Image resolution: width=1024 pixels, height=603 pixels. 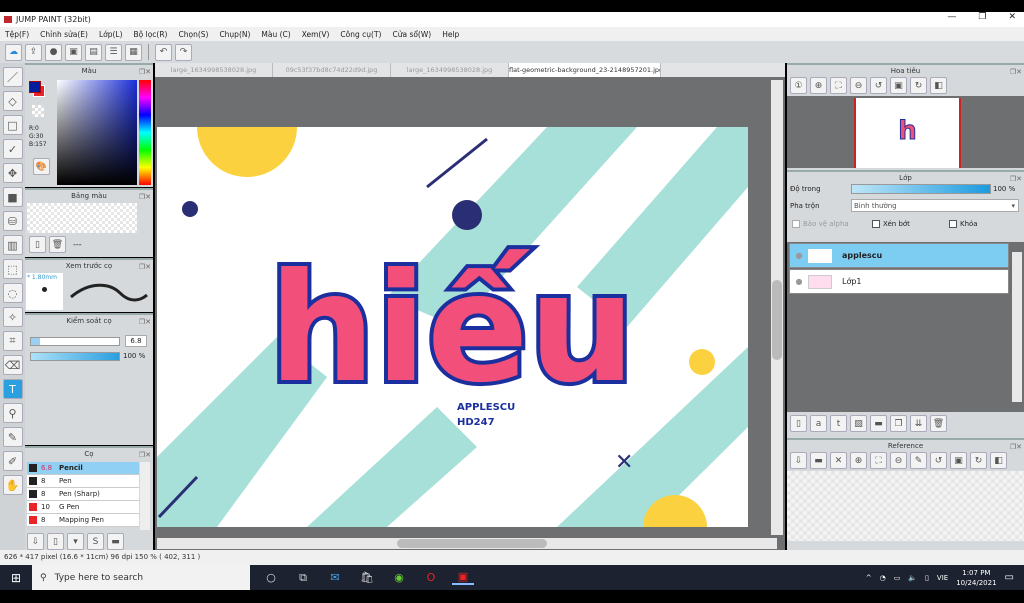 What do you see at coordinates (214, 70) in the screenshot?
I see `tab-document: large_1634998538028.jpg` at bounding box center [214, 70].